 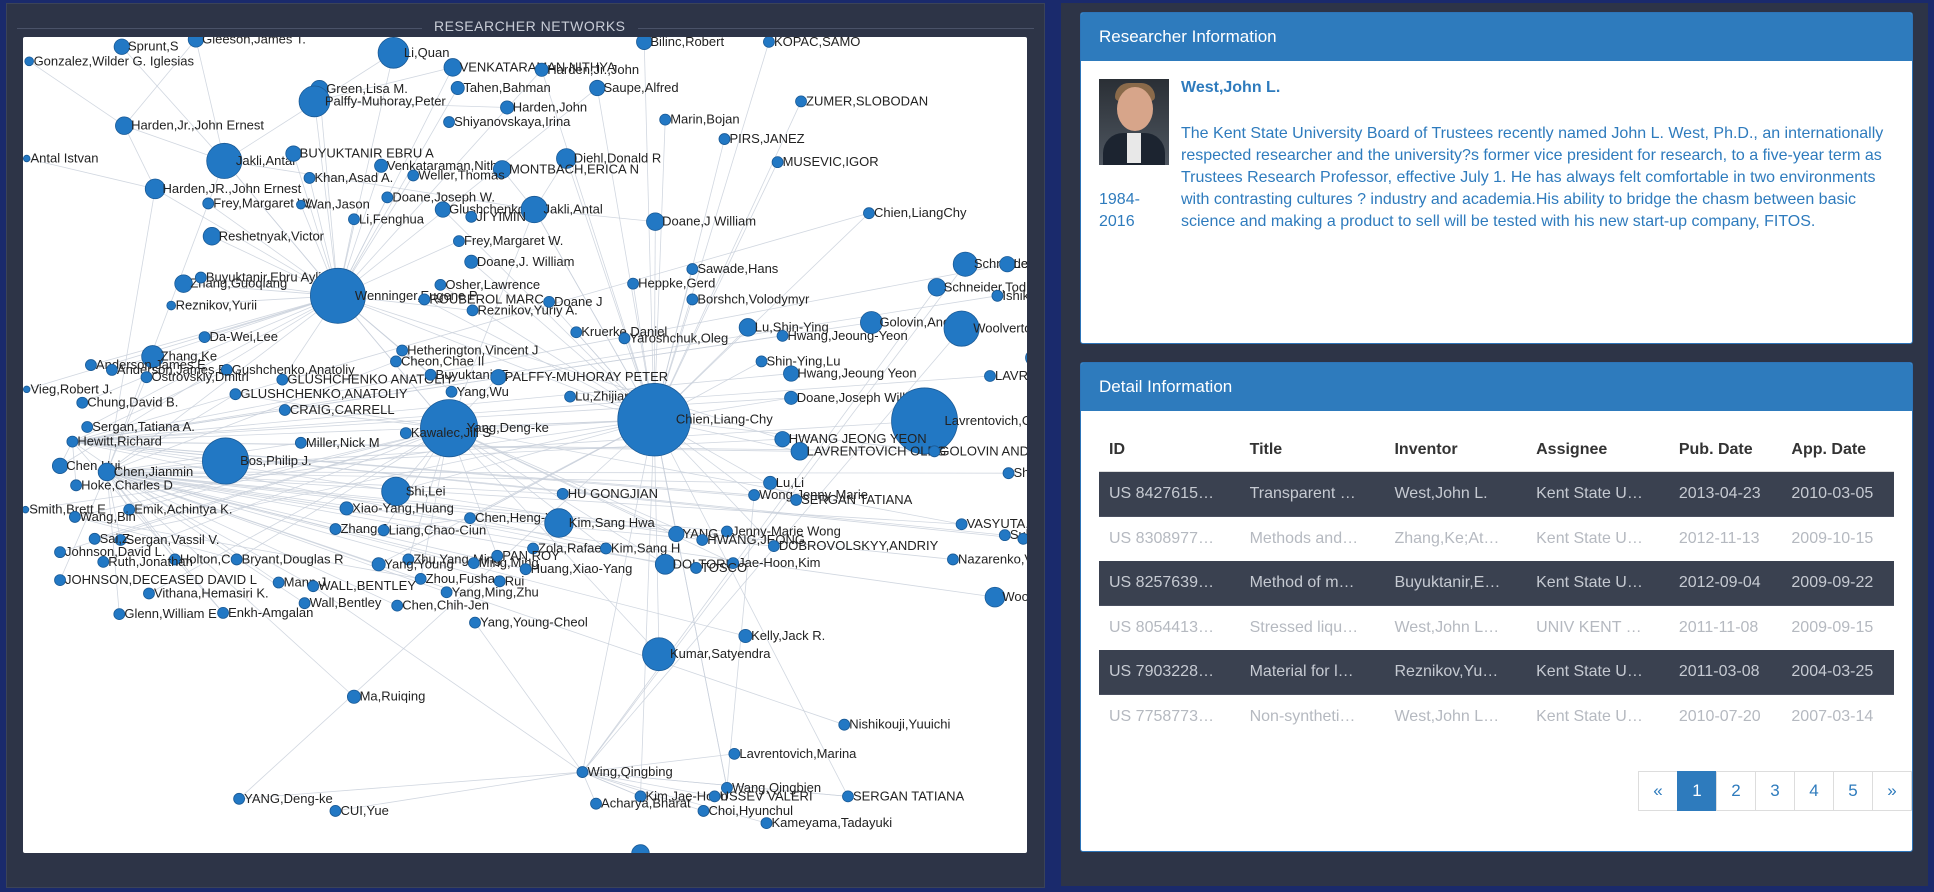 I want to click on network-node: Ishikawa, so click(x=1009, y=295).